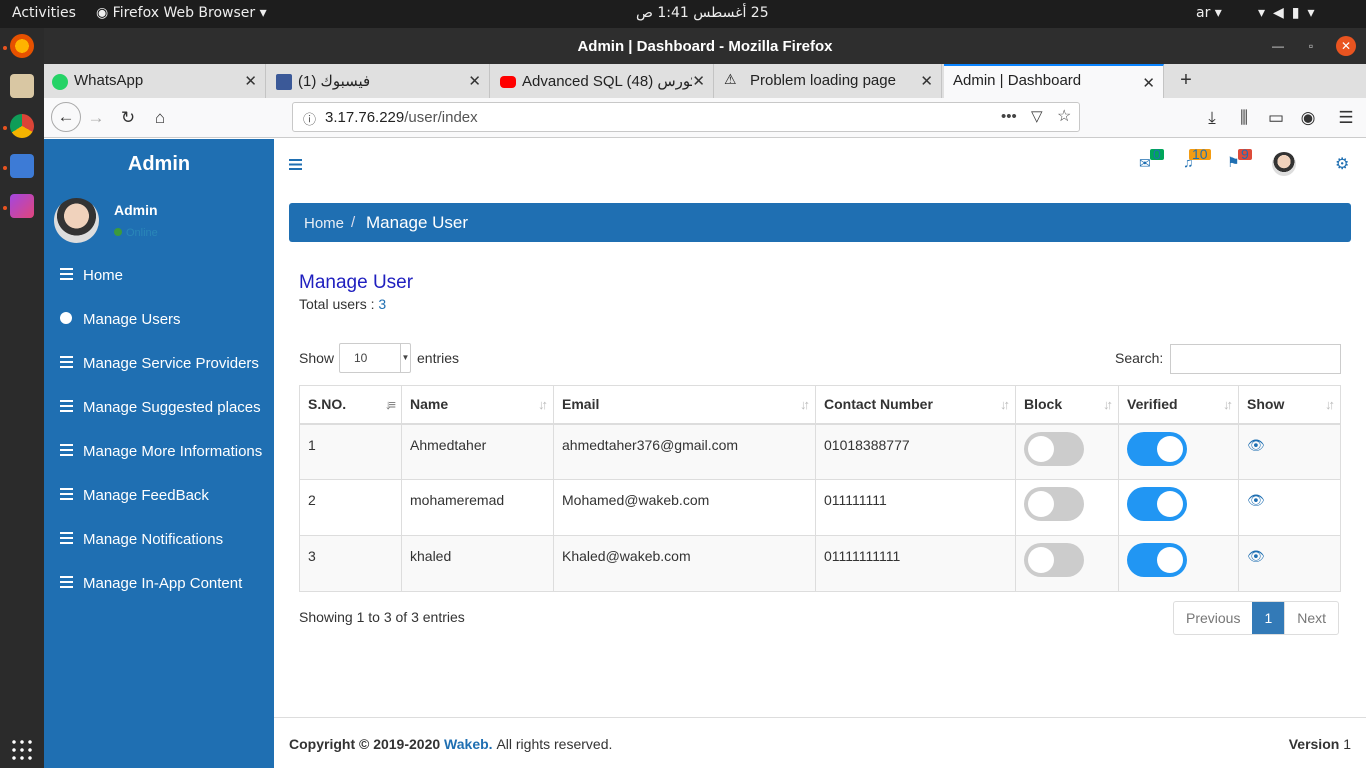 The height and width of the screenshot is (768, 1366). I want to click on total-users: Total users : 3, so click(343, 304).